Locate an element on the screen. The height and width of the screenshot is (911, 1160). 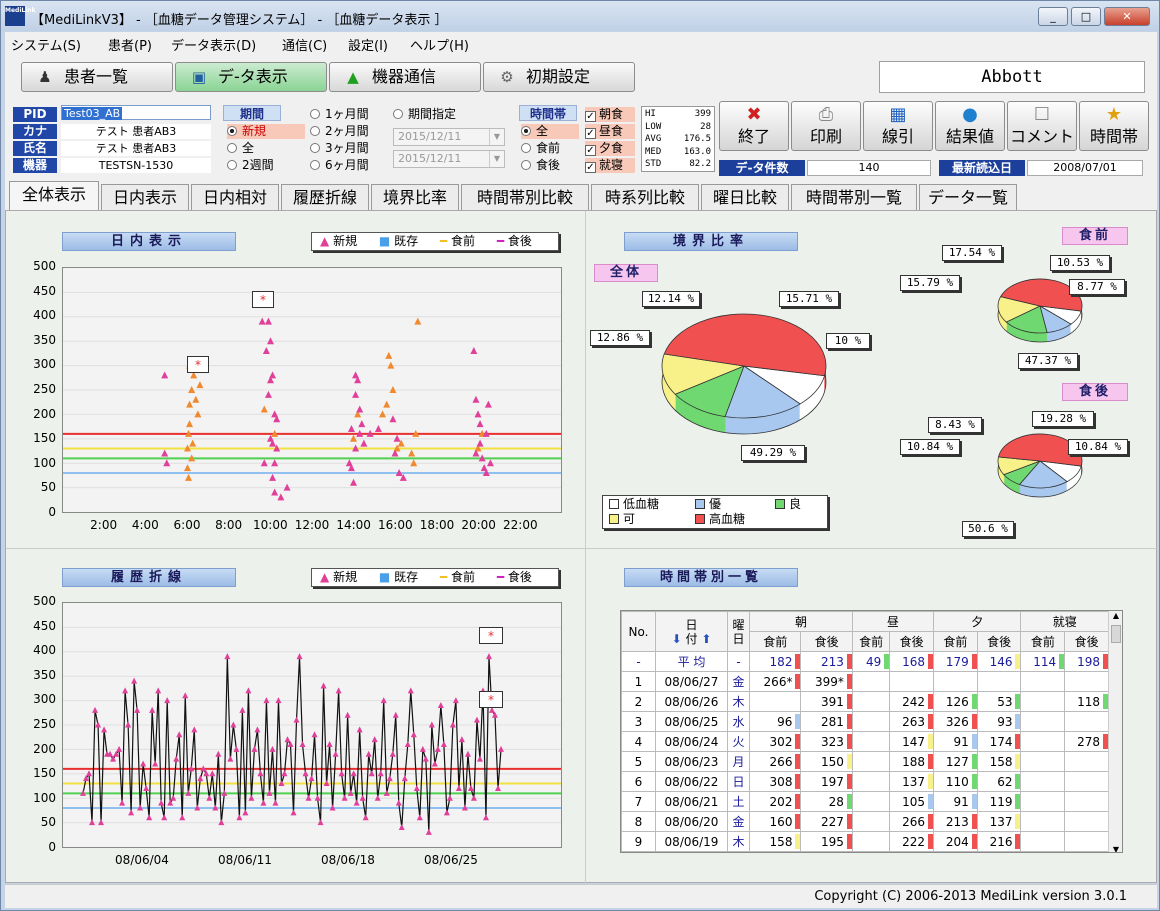
tab-weekday-compare: 曜日比較 is located at coordinates (745, 197).